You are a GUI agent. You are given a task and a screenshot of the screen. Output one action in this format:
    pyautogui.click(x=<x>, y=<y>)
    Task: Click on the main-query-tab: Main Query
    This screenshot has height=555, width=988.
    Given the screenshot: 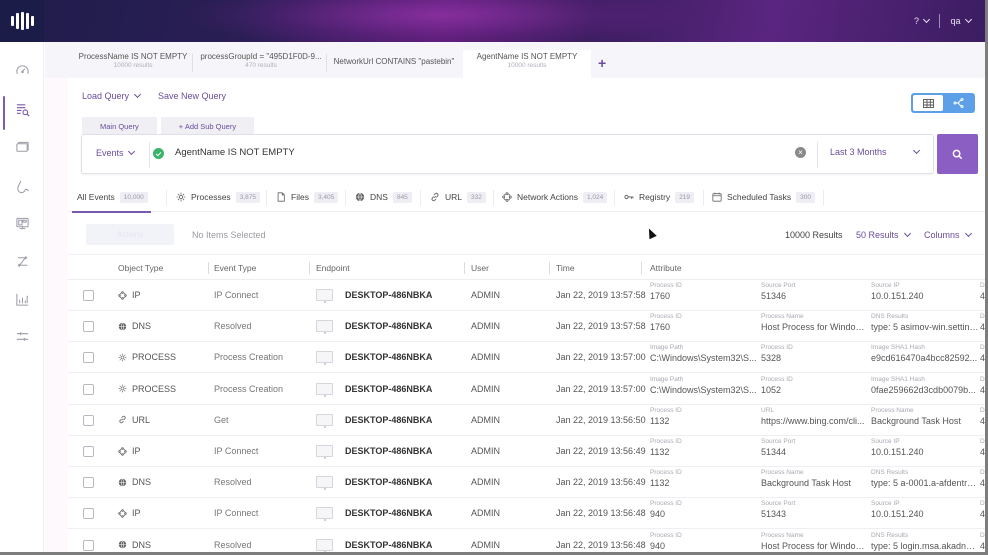 What is the action you would take?
    pyautogui.click(x=119, y=126)
    